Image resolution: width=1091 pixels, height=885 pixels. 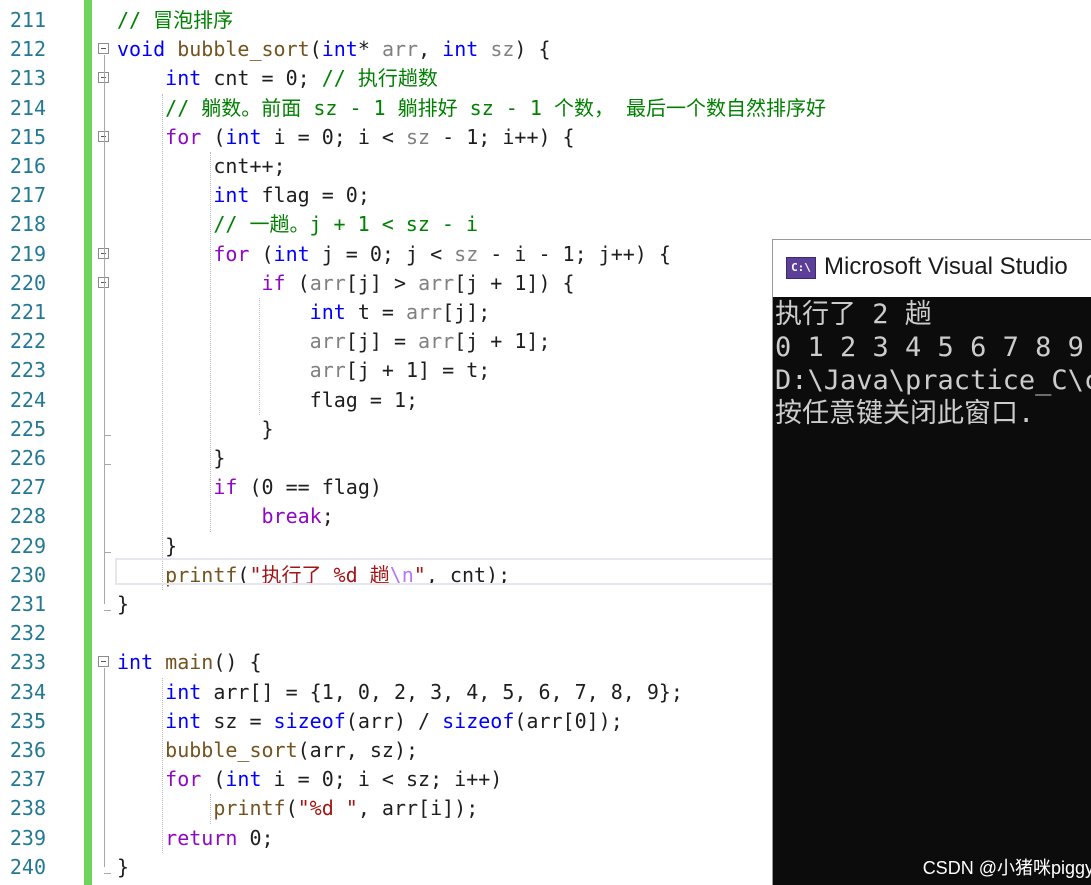 What do you see at coordinates (27, 837) in the screenshot?
I see `line-number: 239` at bounding box center [27, 837].